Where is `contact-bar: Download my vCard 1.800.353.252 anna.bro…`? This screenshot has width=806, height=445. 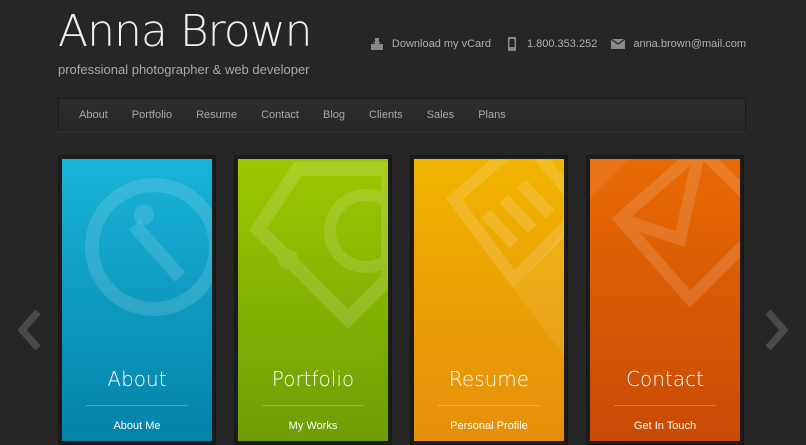 contact-bar: Download my vCard 1.800.353.252 anna.bro… is located at coordinates (551, 44).